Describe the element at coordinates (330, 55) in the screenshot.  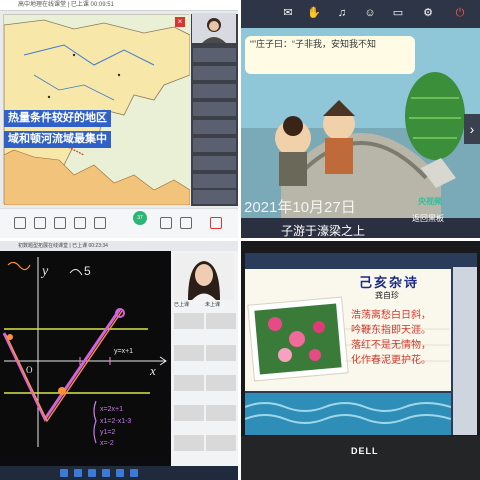
I see `speech-bubble: “”庄子曰：“子非我，安知我不知` at that location.